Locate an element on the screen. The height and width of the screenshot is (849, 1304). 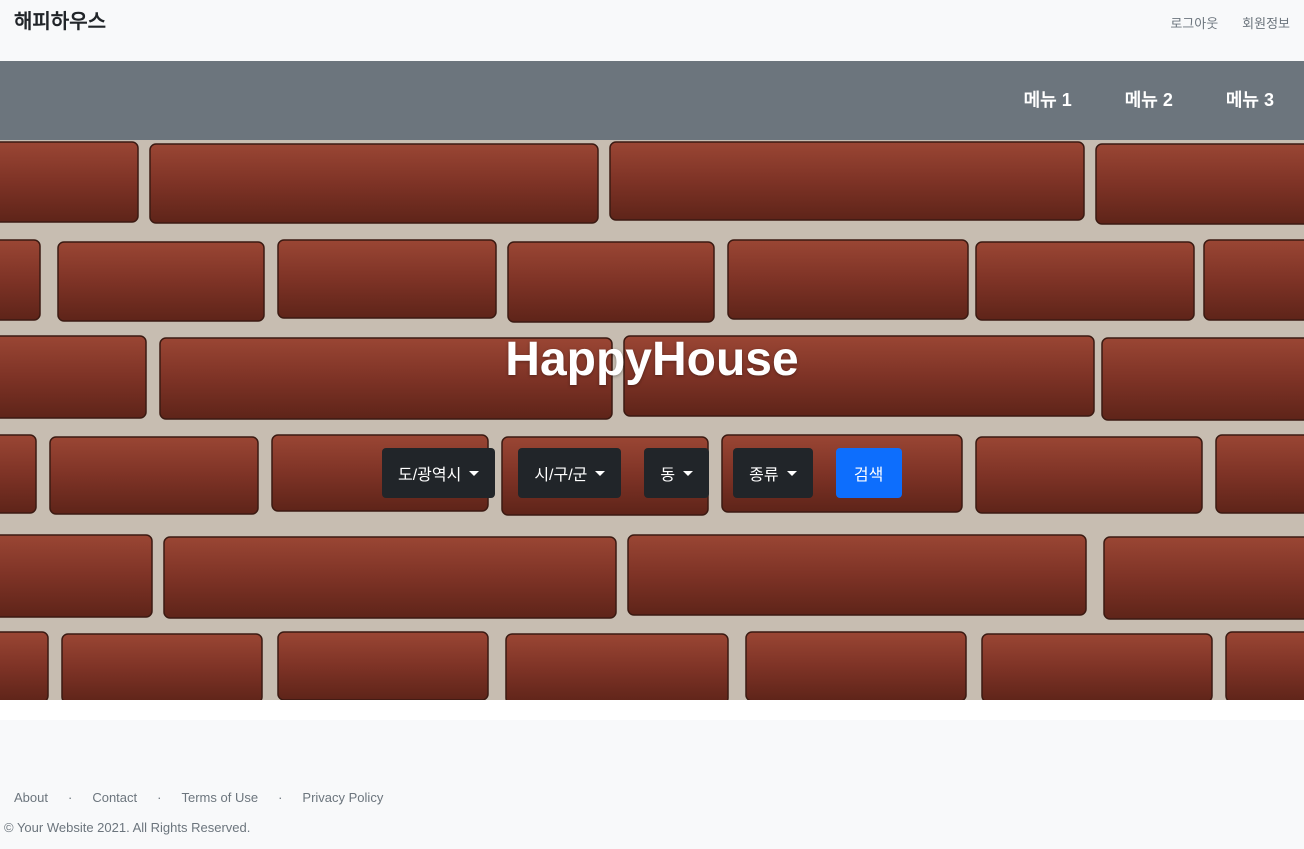
logout-link: 로그아웃 is located at coordinates (1194, 24).